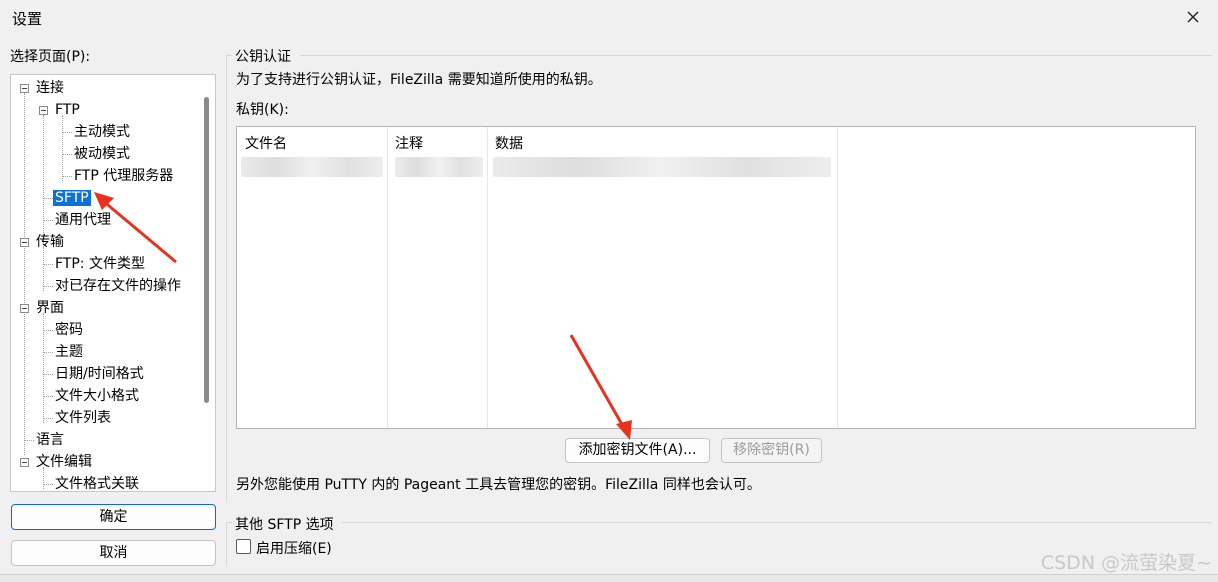 This screenshot has height=582, width=1218. I want to click on private-key-label: 私钥(K):, so click(262, 110).